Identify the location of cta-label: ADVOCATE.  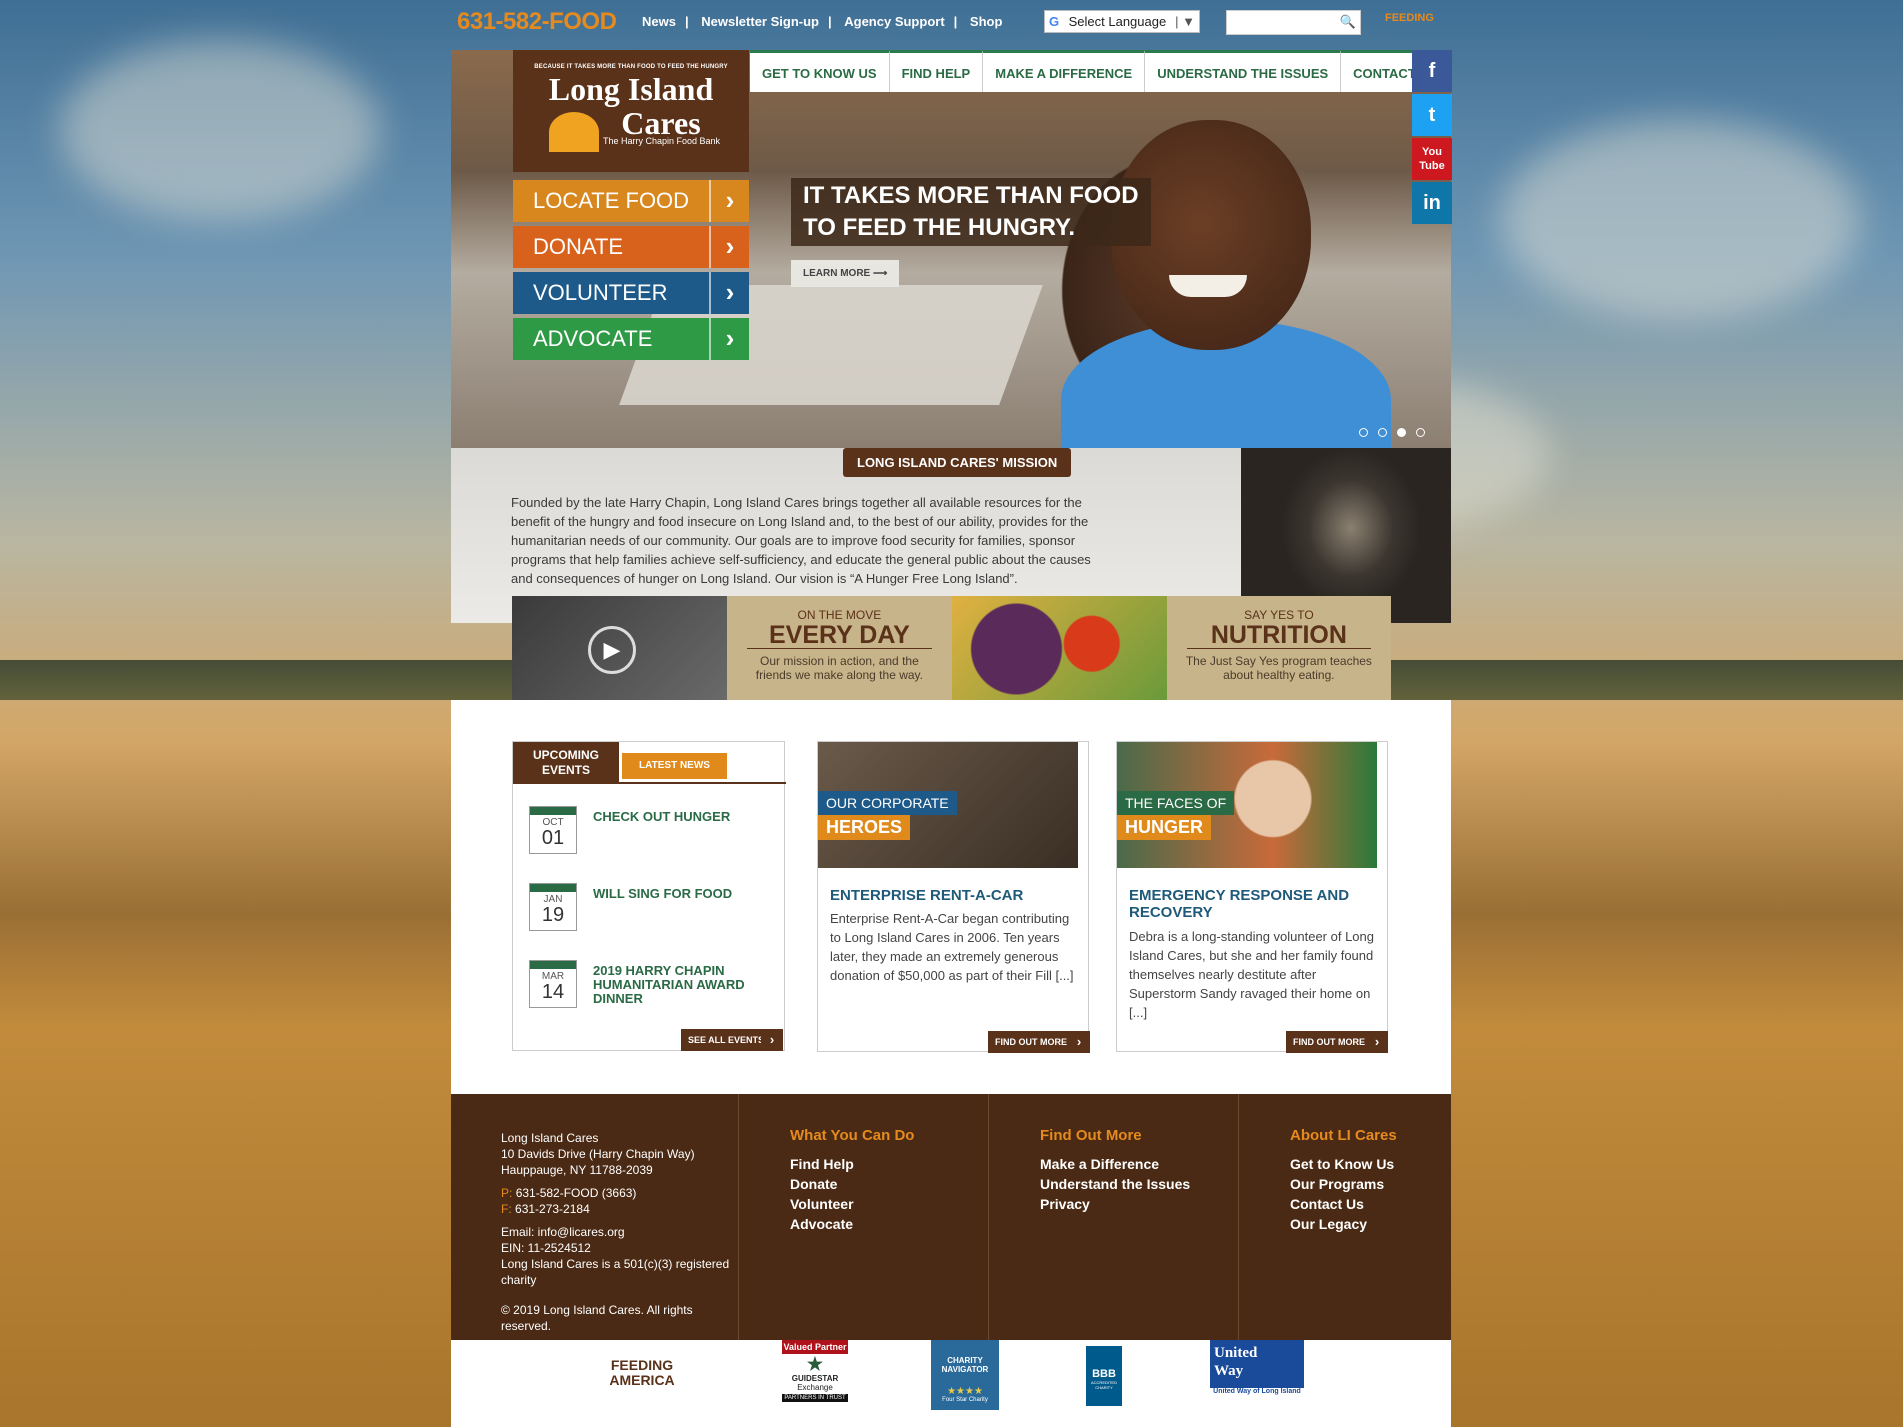
(593, 338).